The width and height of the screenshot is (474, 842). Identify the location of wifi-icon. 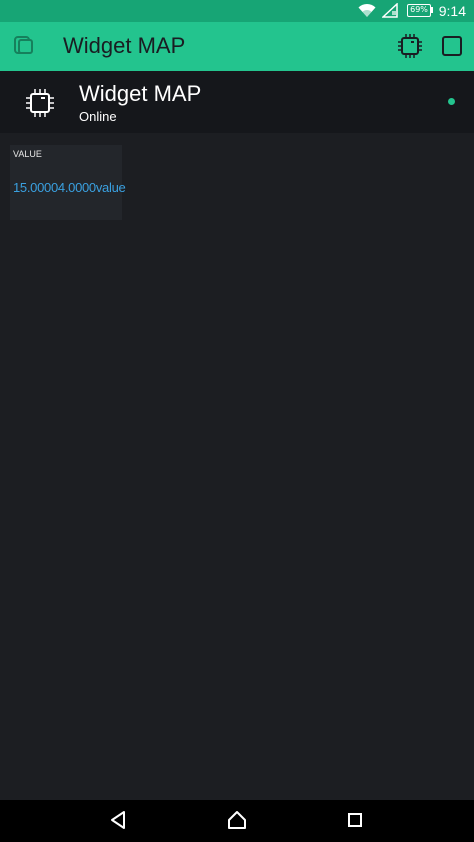
(367, 12).